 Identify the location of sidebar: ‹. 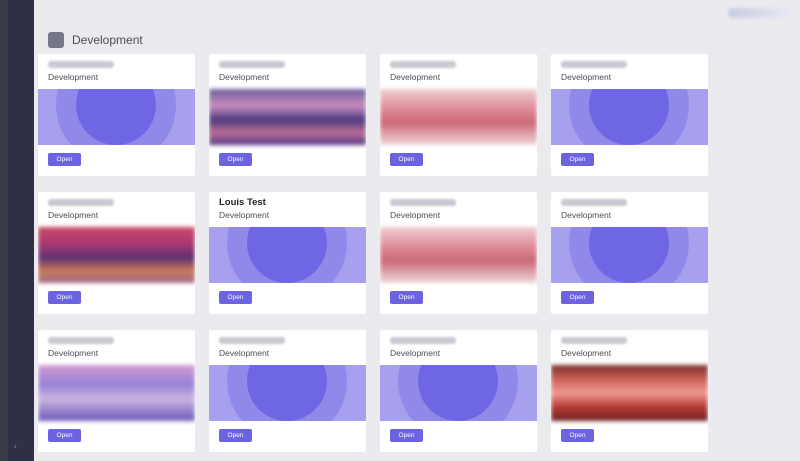
(21, 230).